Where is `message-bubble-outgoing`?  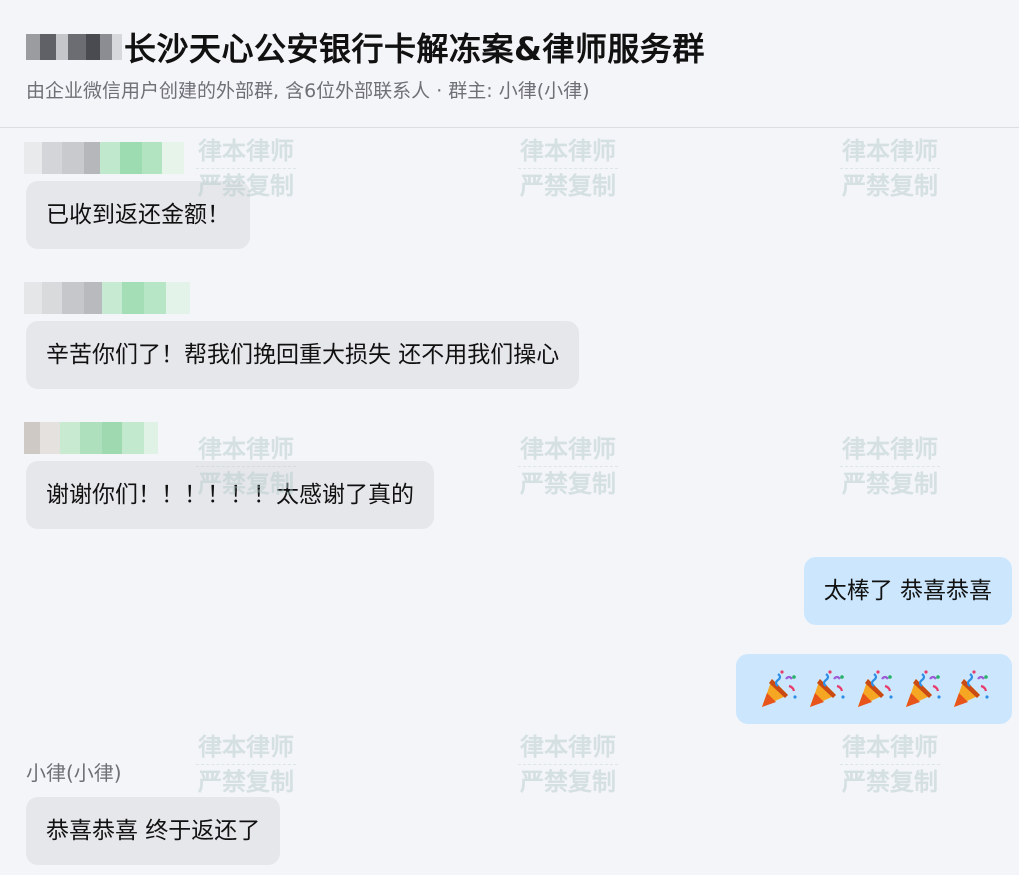 message-bubble-outgoing is located at coordinates (874, 689).